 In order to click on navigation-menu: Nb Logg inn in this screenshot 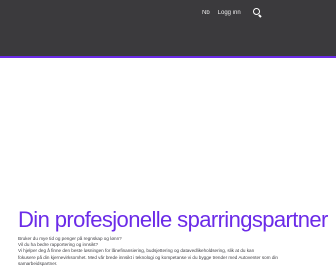, I will do `click(232, 12)`.